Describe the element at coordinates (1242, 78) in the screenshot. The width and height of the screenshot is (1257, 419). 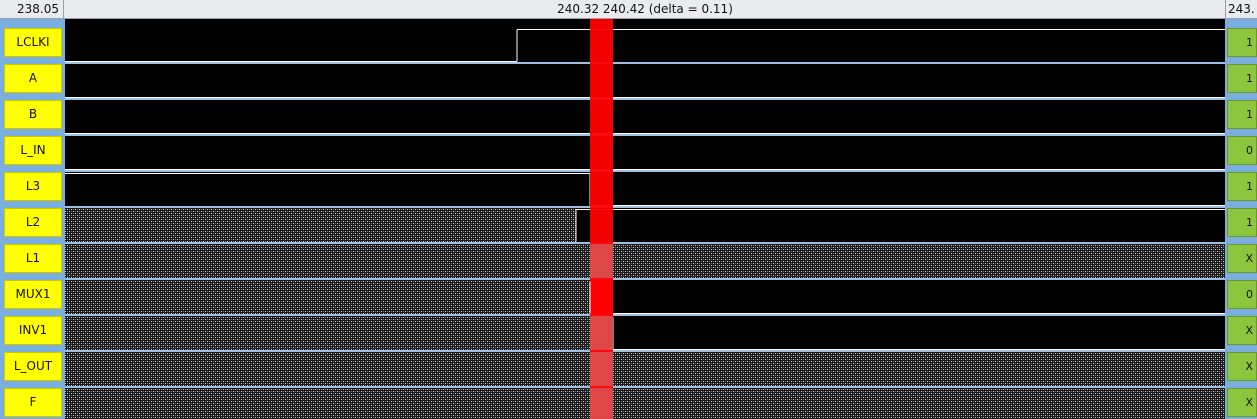
I see `signal-value-a: 1` at that location.